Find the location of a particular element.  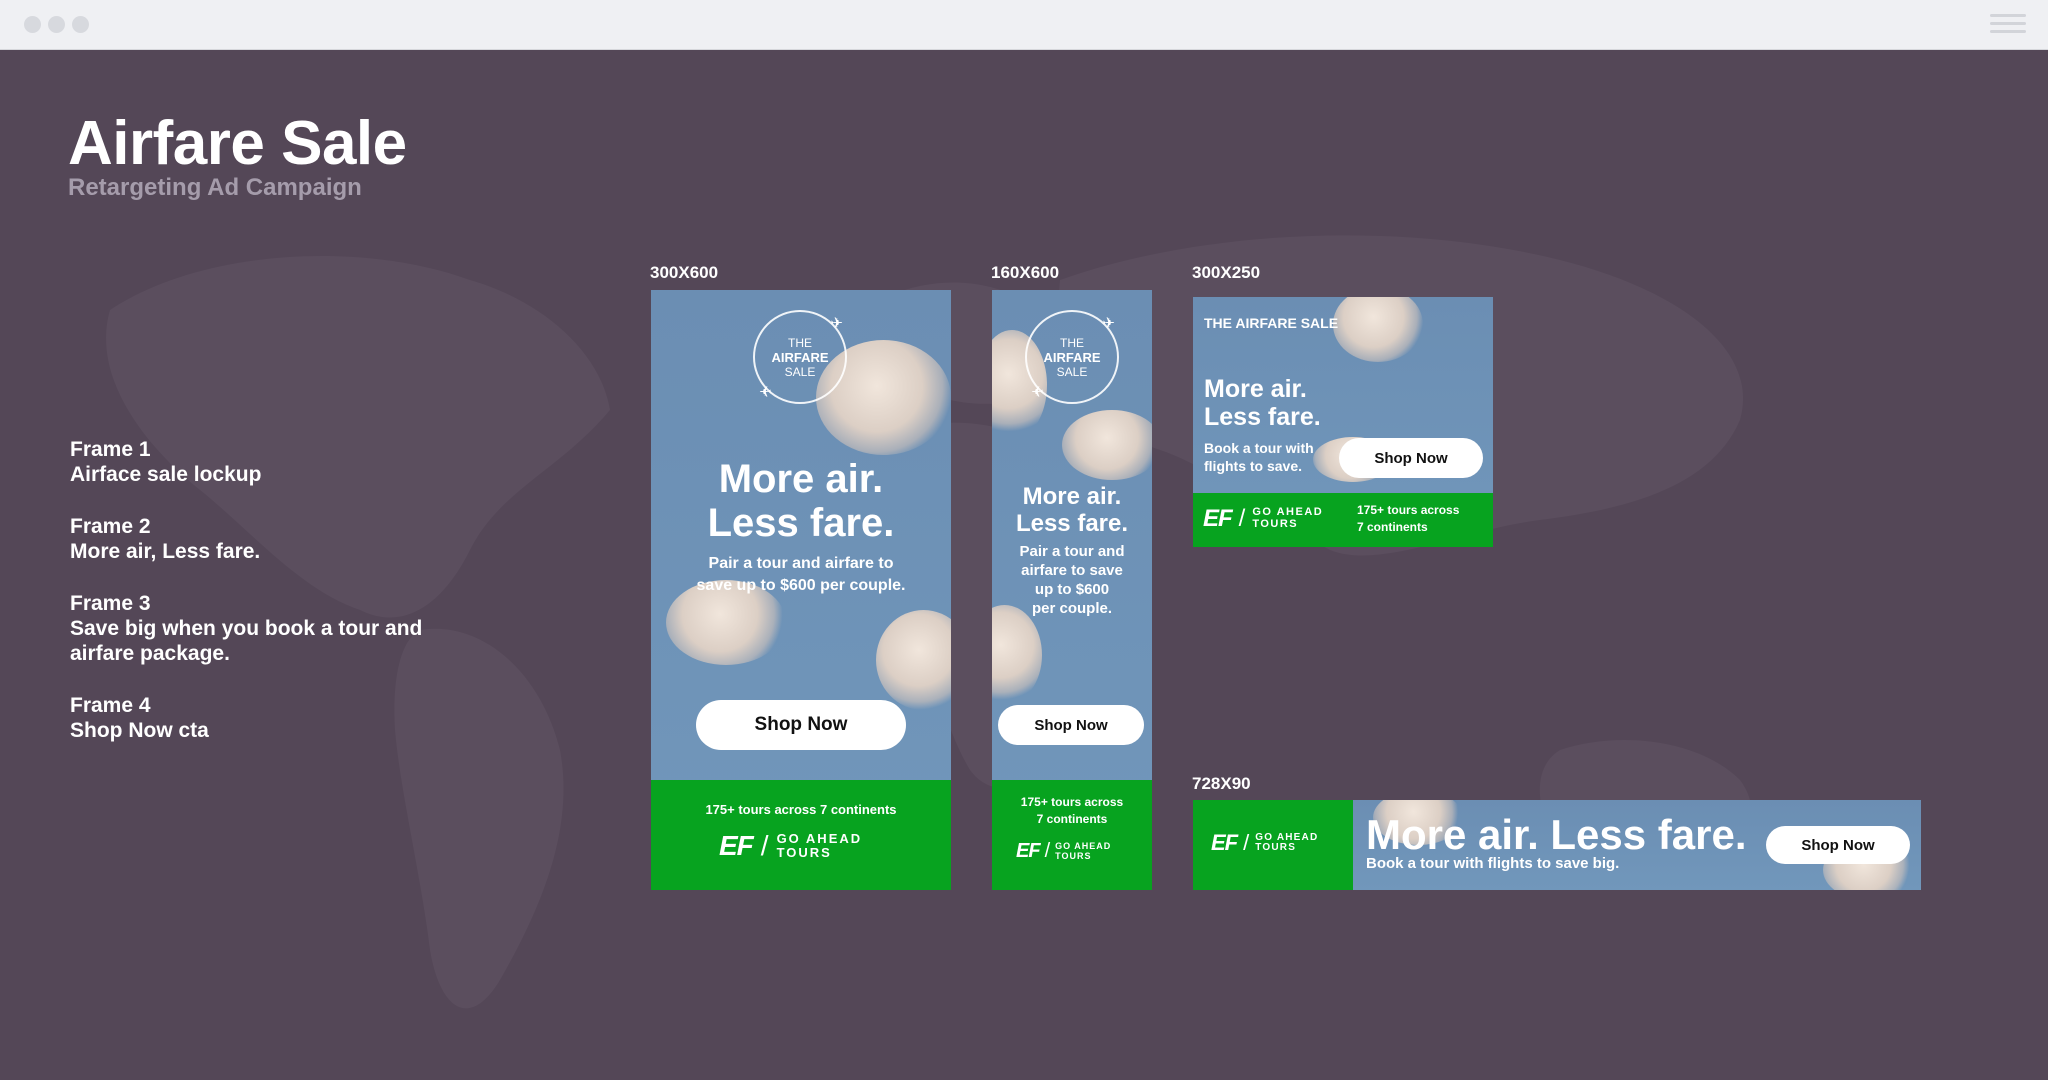

ad-size-label-300x600: 300X600 is located at coordinates (684, 272).